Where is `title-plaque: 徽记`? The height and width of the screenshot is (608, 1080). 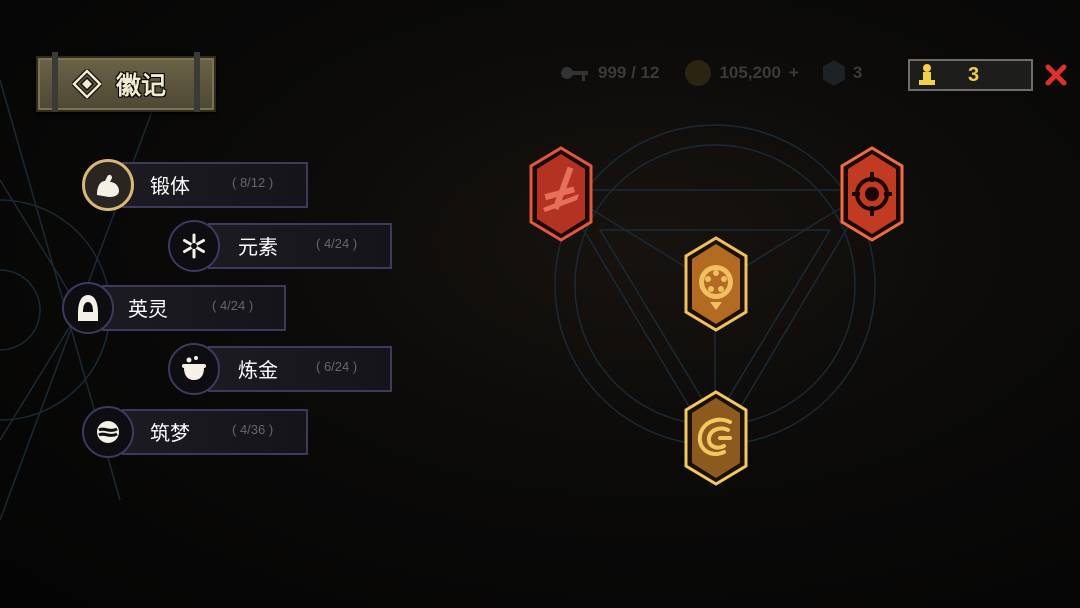 title-plaque: 徽记 is located at coordinates (126, 82).